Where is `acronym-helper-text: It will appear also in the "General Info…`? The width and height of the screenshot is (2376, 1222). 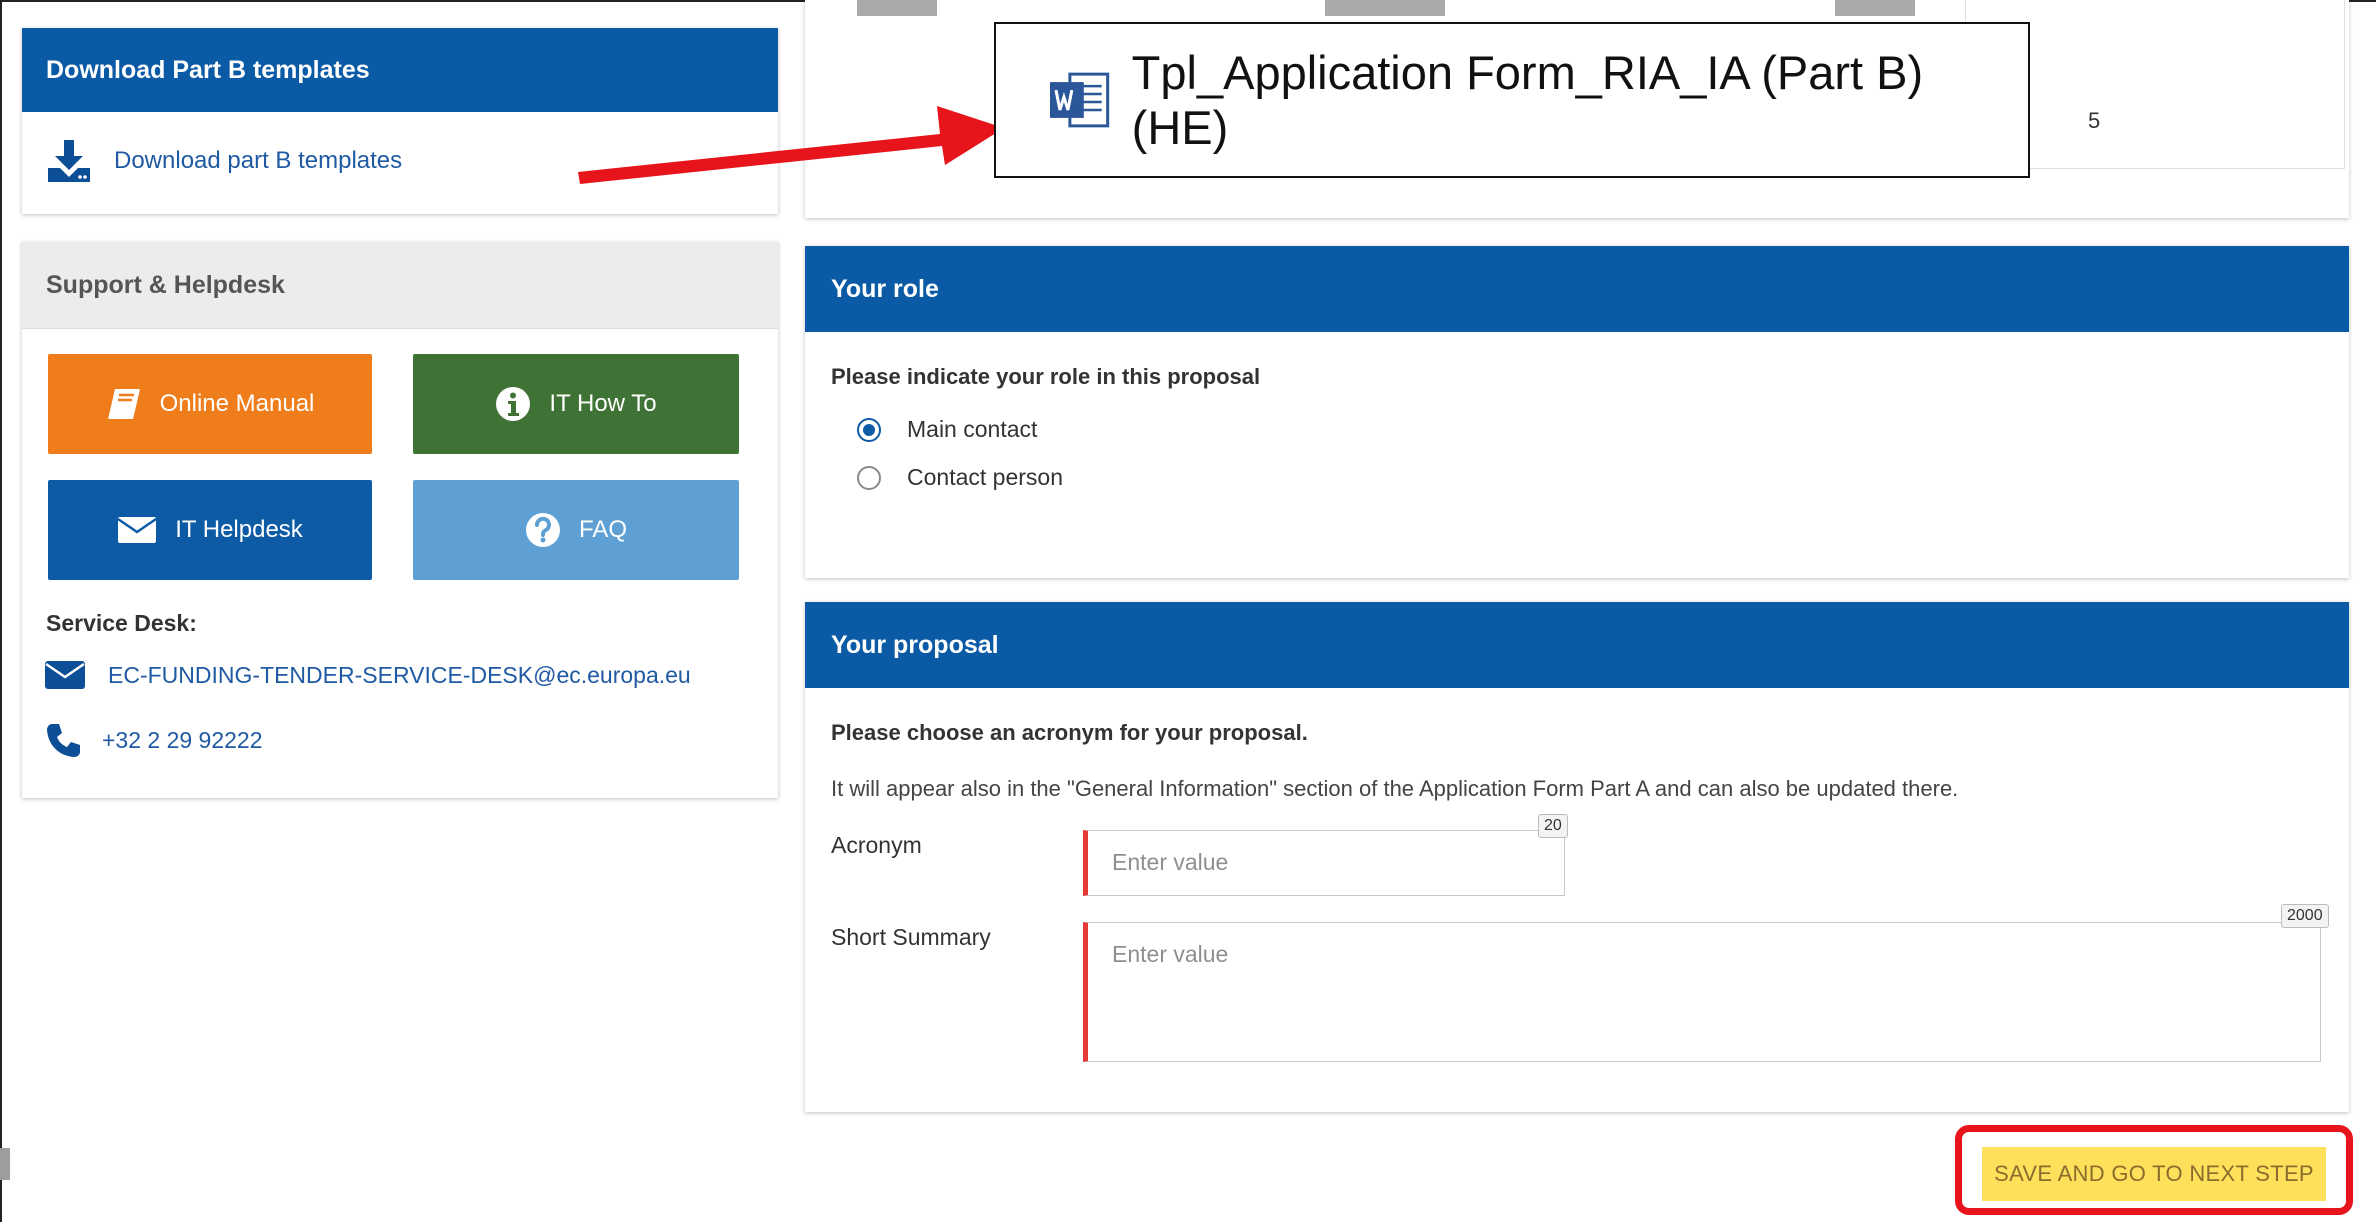 acronym-helper-text: It will appear also in the "General Info… is located at coordinates (1395, 788).